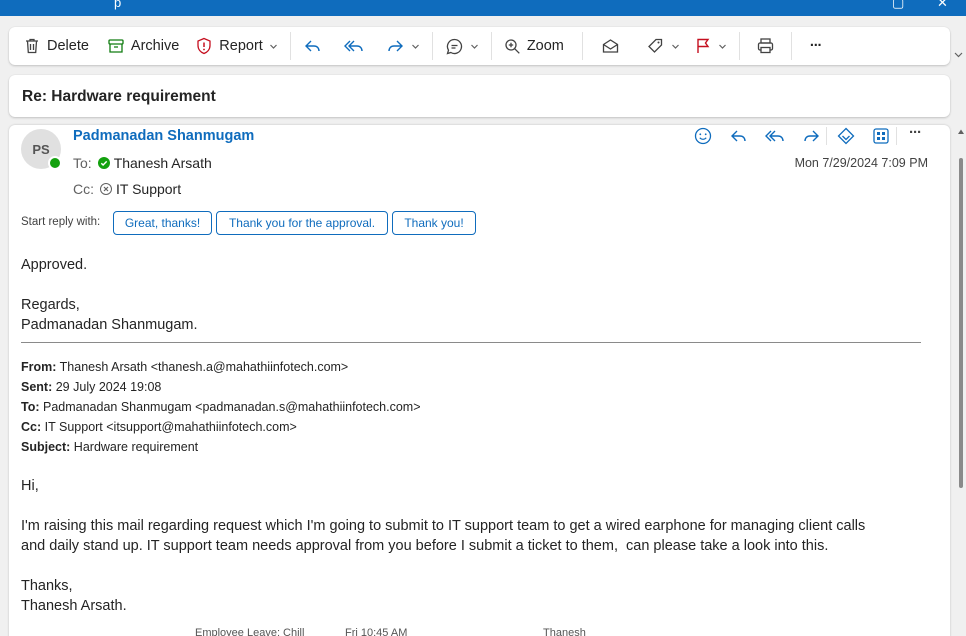 This screenshot has height=636, width=966. What do you see at coordinates (116, 46) in the screenshot?
I see `archive-icon` at bounding box center [116, 46].